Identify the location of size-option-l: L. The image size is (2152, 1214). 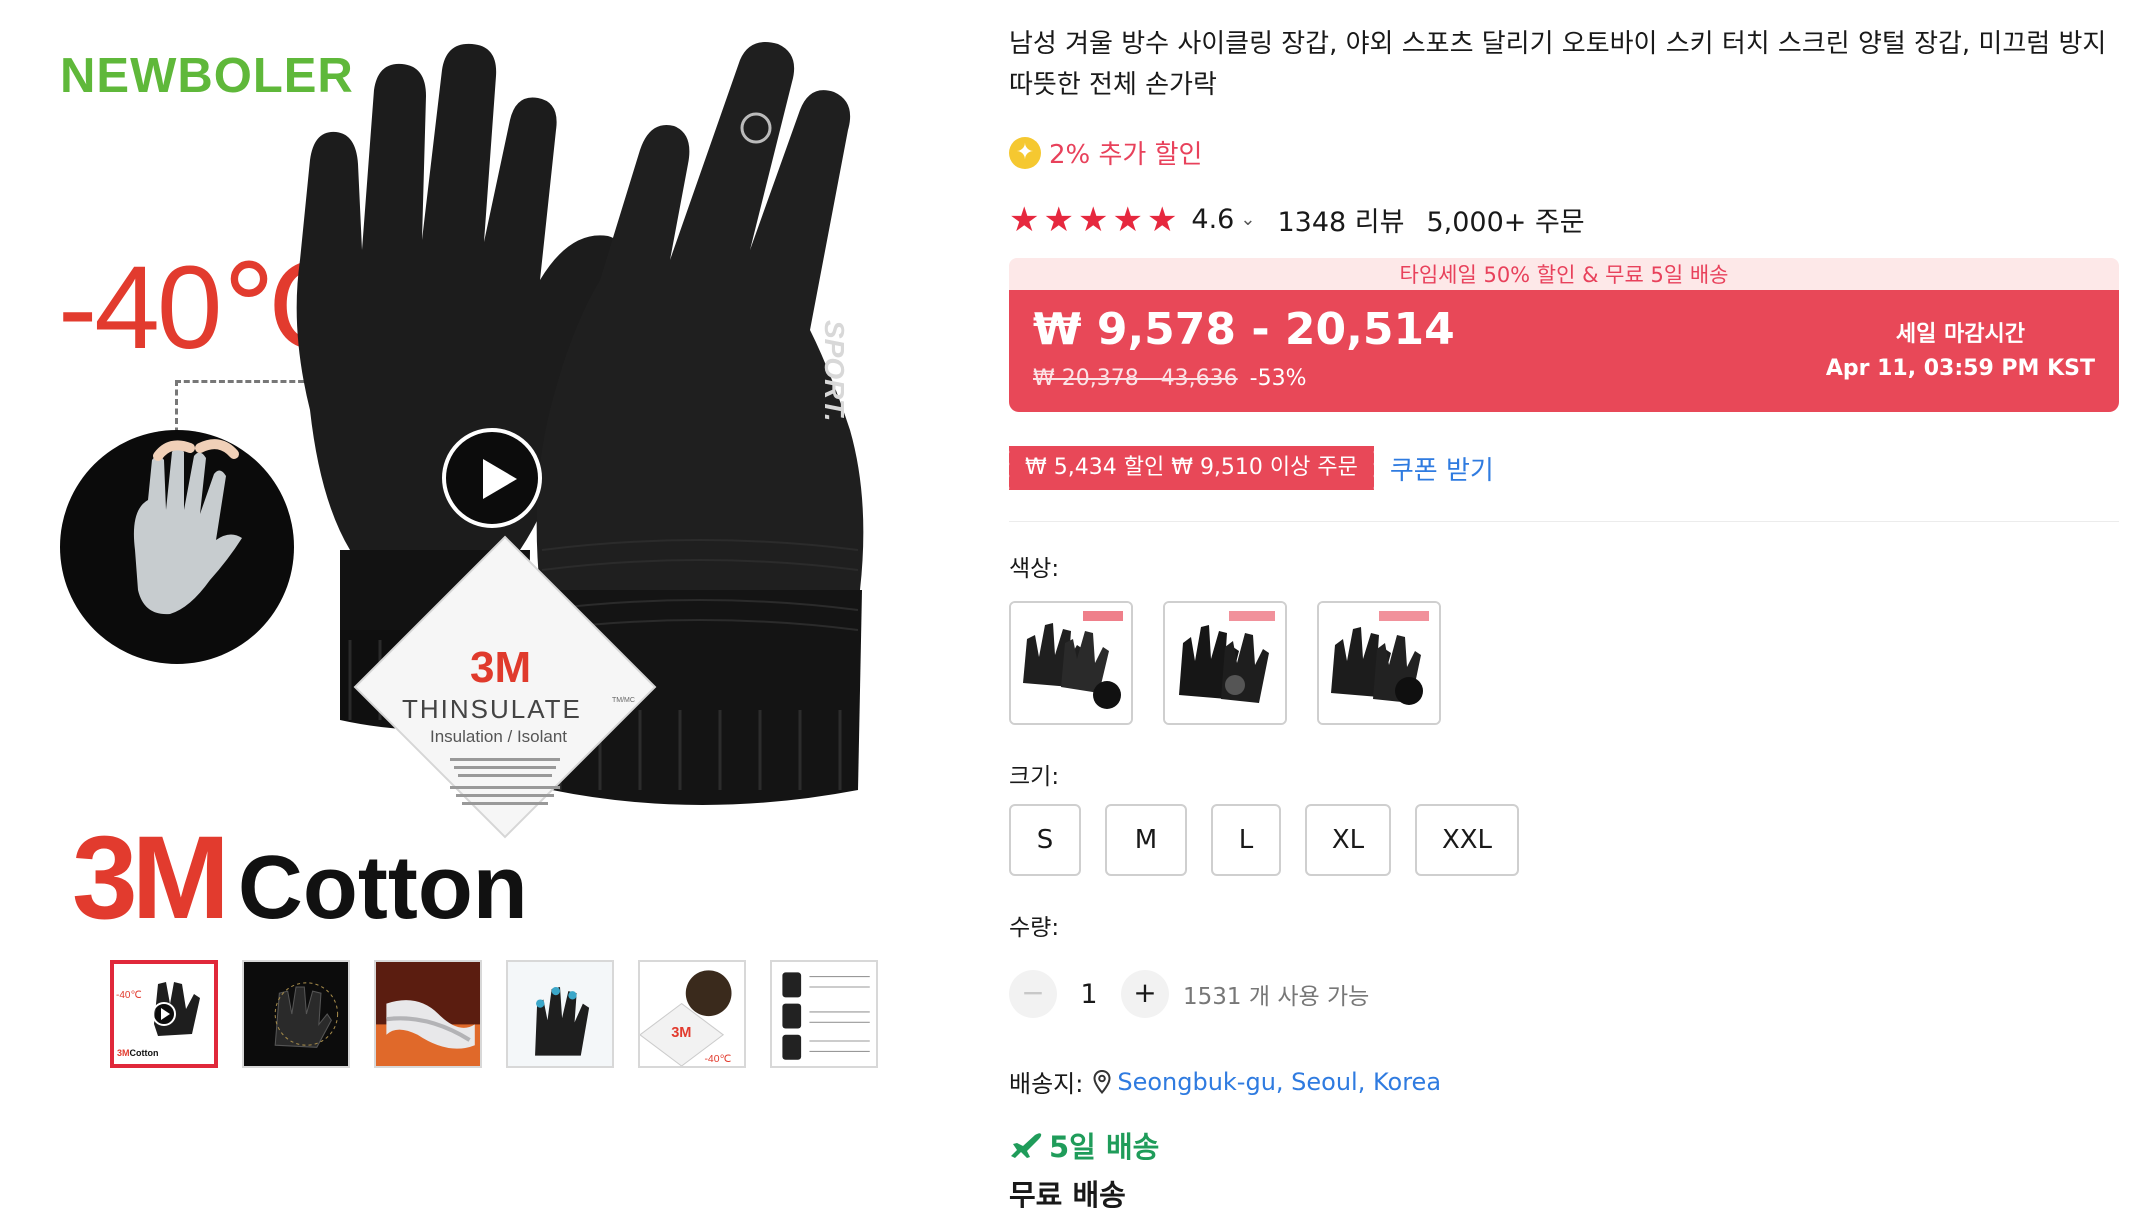
(1246, 840).